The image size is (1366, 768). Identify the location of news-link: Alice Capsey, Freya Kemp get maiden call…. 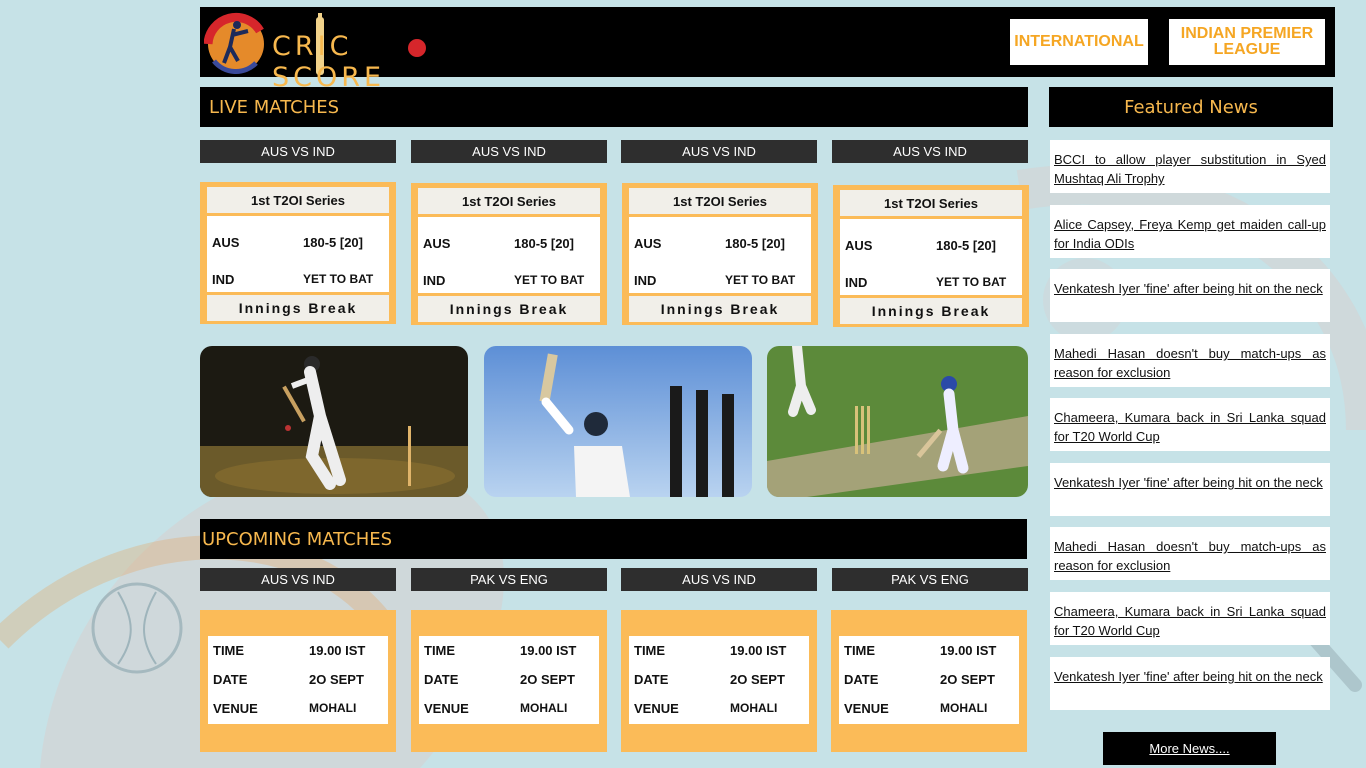
(1190, 231).